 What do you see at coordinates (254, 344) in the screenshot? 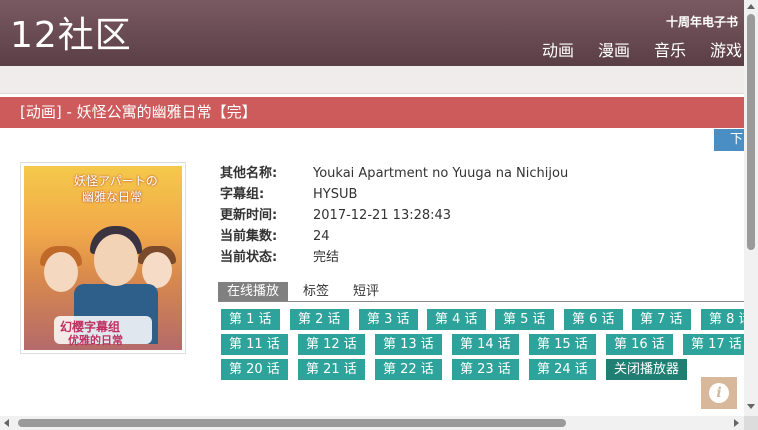
I see `episode-button: 第 11 话` at bounding box center [254, 344].